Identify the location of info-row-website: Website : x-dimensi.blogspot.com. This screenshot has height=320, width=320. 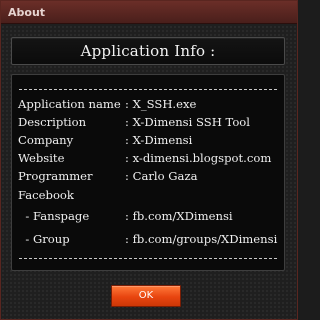
(149, 160).